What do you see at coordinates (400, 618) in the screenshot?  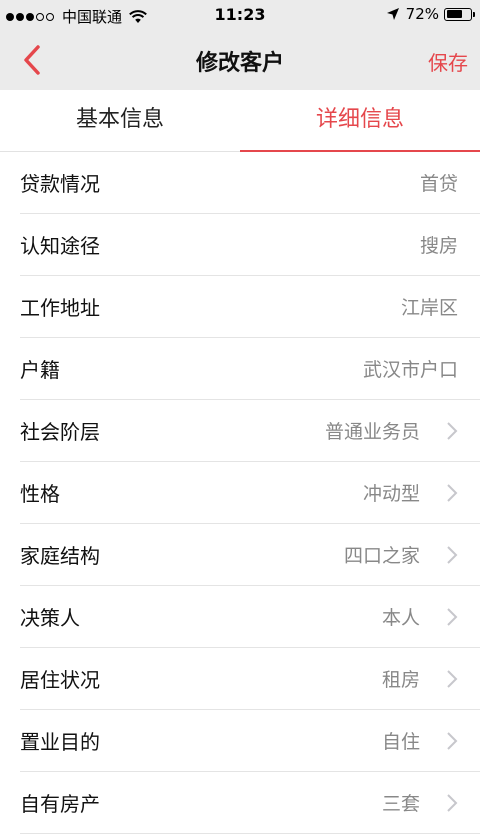 I see `row-value: 本人` at bounding box center [400, 618].